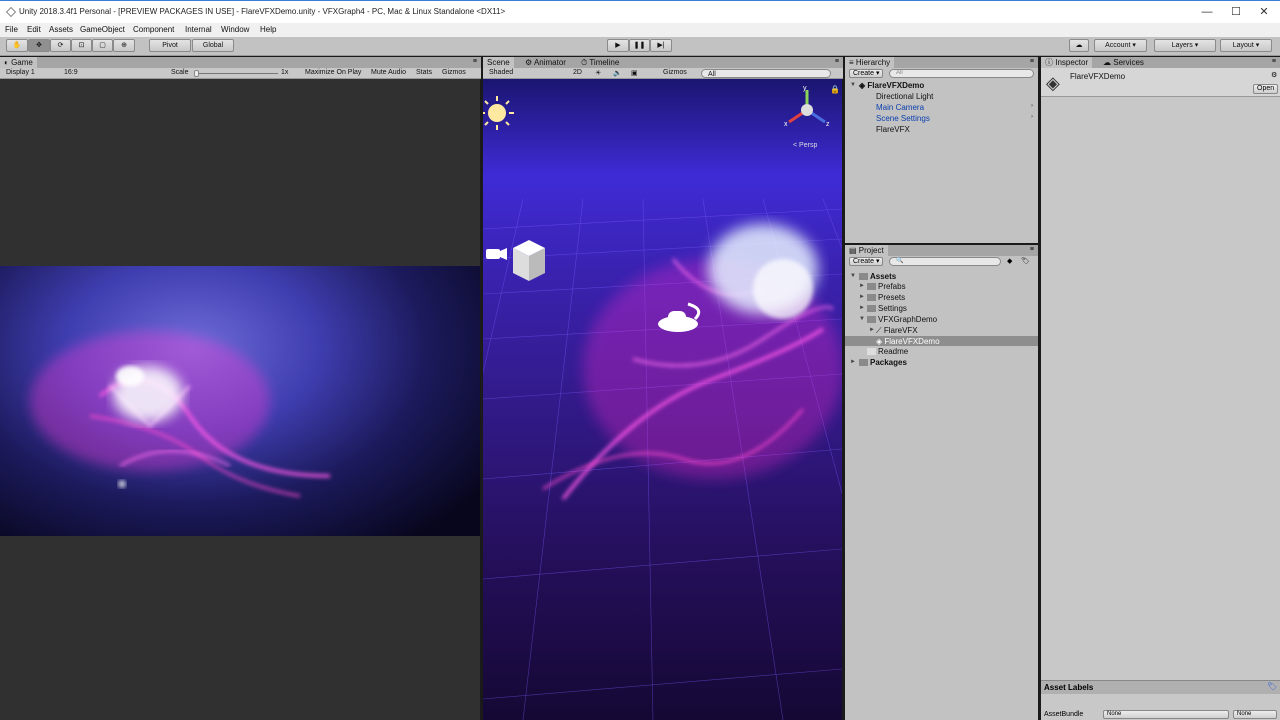 Image resolution: width=1280 pixels, height=720 pixels. Describe the element at coordinates (835, 89) in the screenshot. I see `lock-icon: 🔒` at that location.